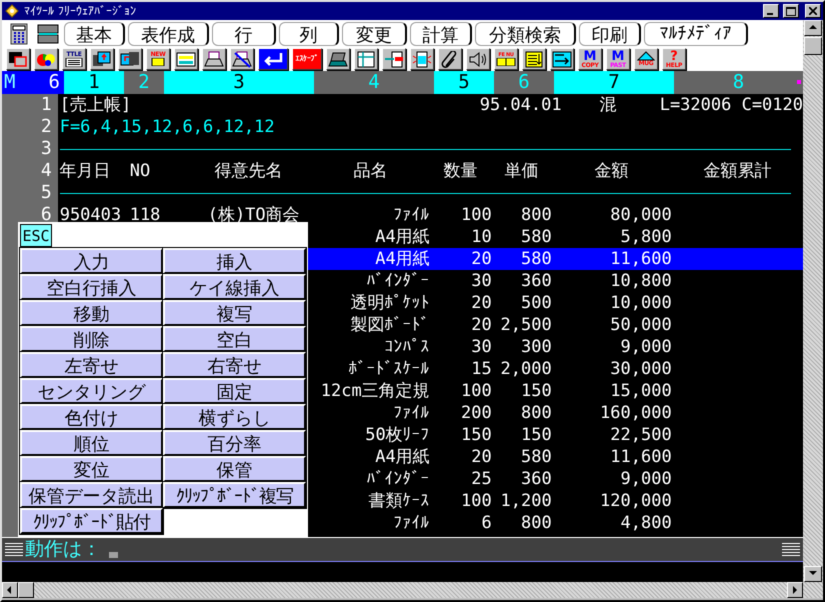 The height and width of the screenshot is (602, 825). I want to click on action-button: 空白, so click(234, 339).